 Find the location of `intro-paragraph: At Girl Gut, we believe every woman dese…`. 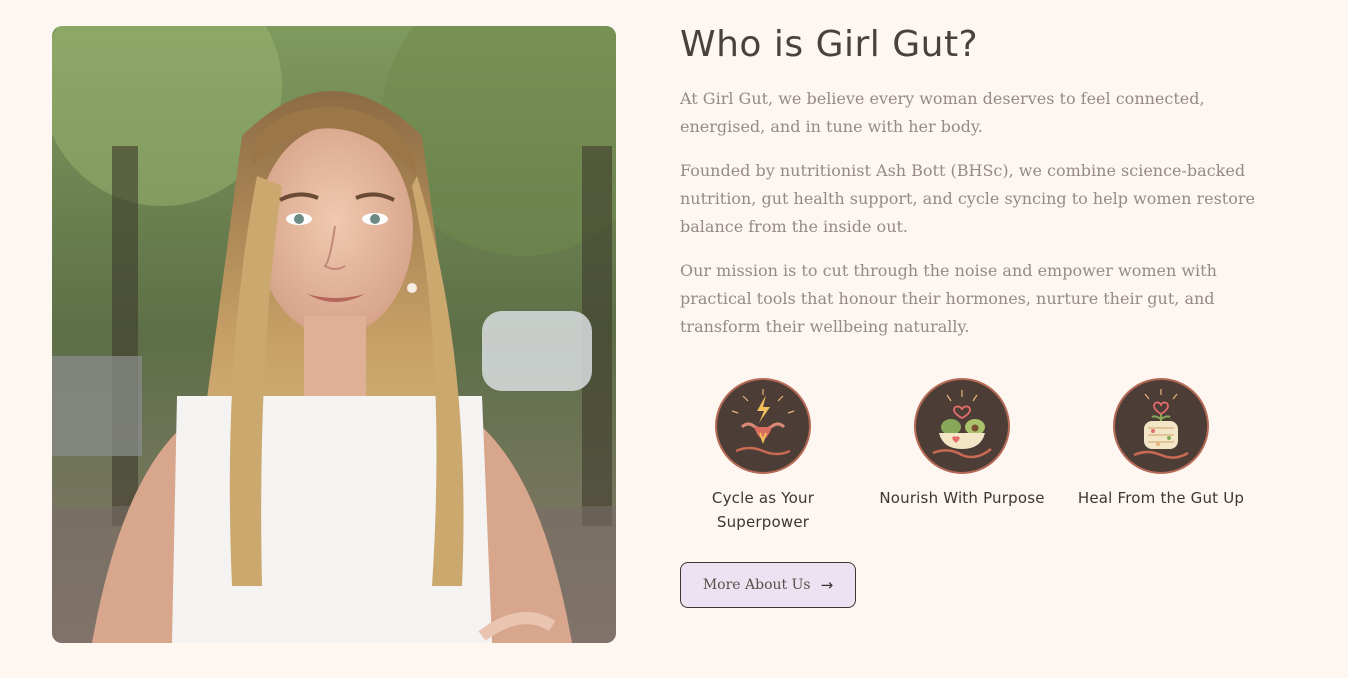

intro-paragraph: At Girl Gut, we believe every woman dese… is located at coordinates (942, 112).